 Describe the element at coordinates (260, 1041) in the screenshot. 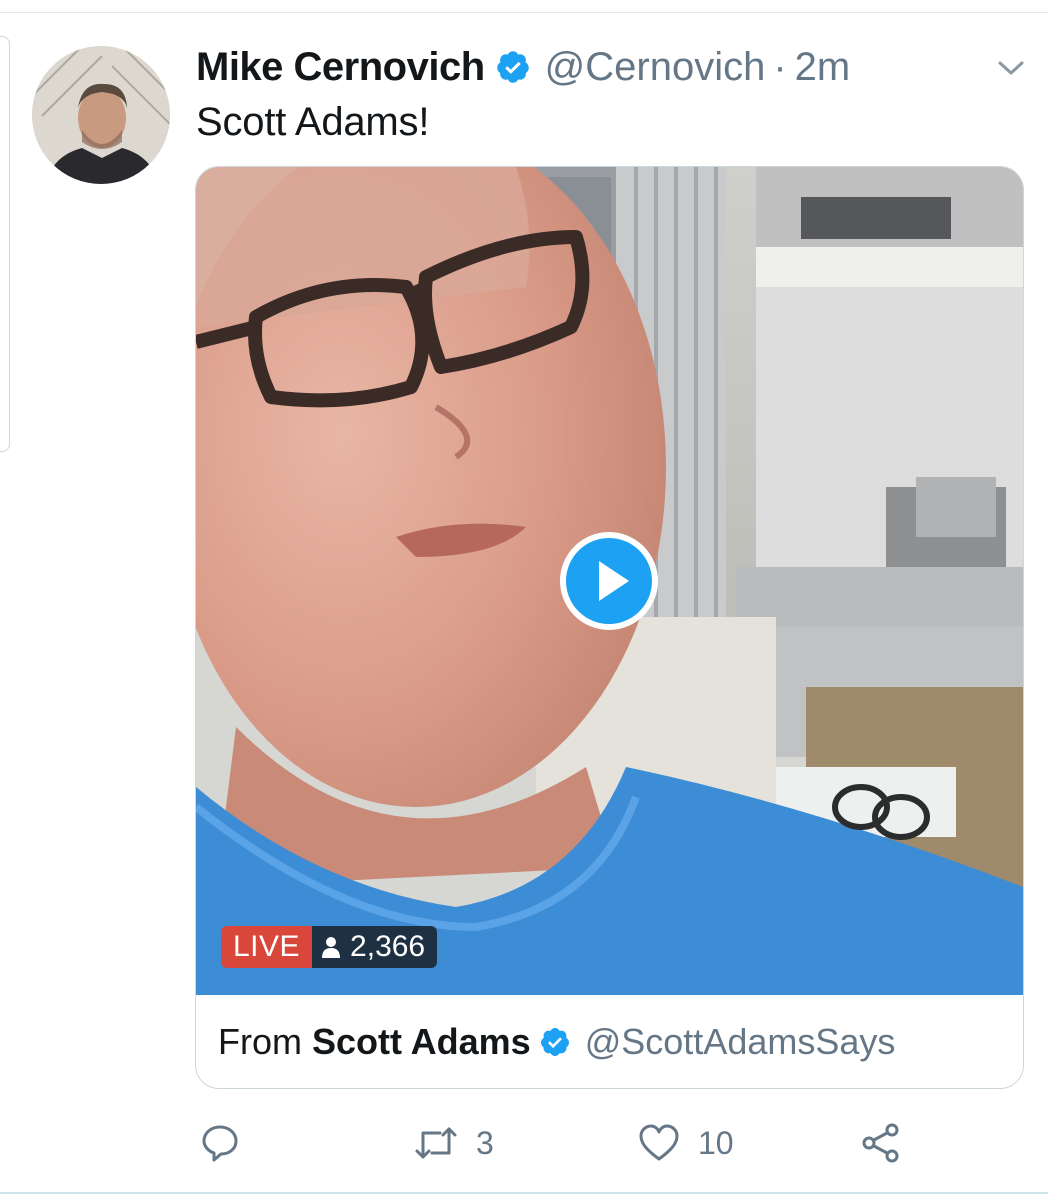

I see `from-label: From` at that location.